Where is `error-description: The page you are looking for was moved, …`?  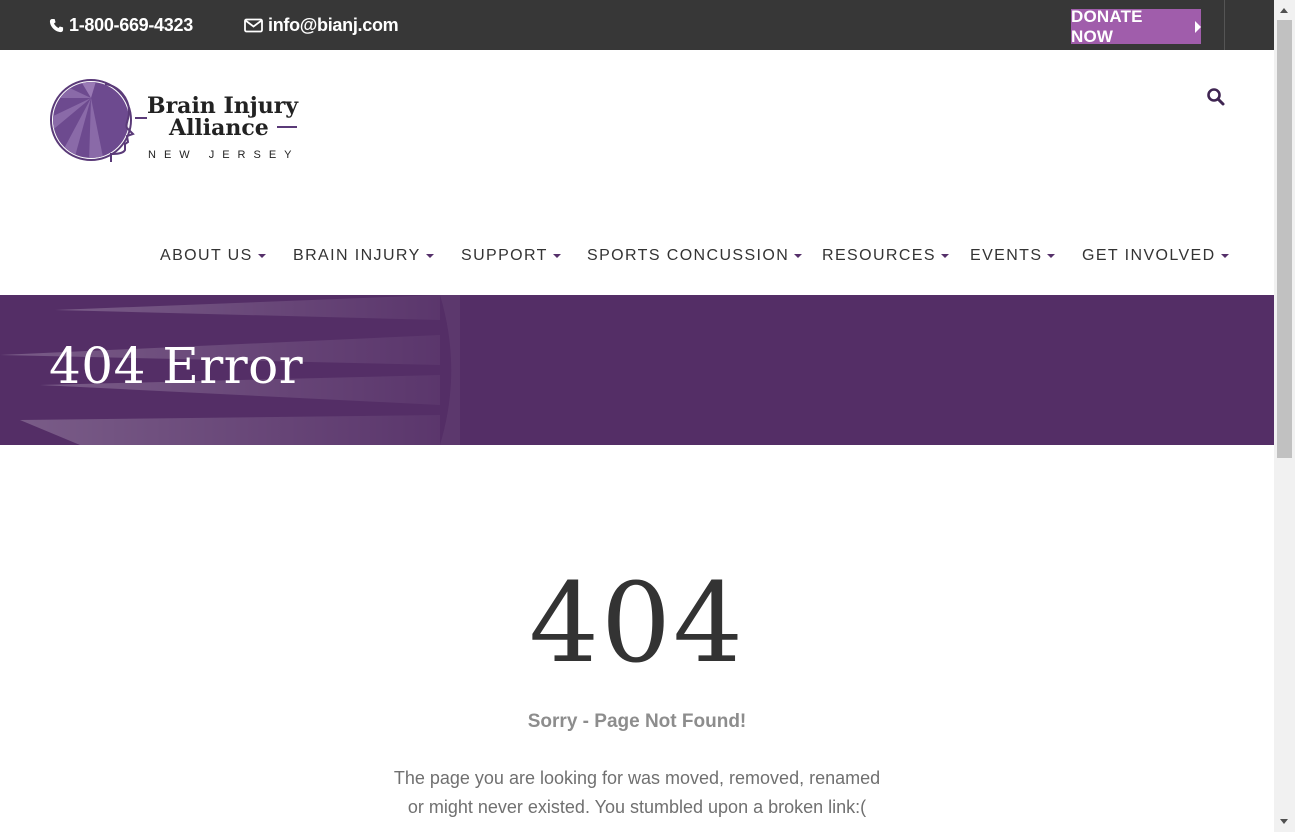
error-description: The page you are looking for was moved, … is located at coordinates (637, 793).